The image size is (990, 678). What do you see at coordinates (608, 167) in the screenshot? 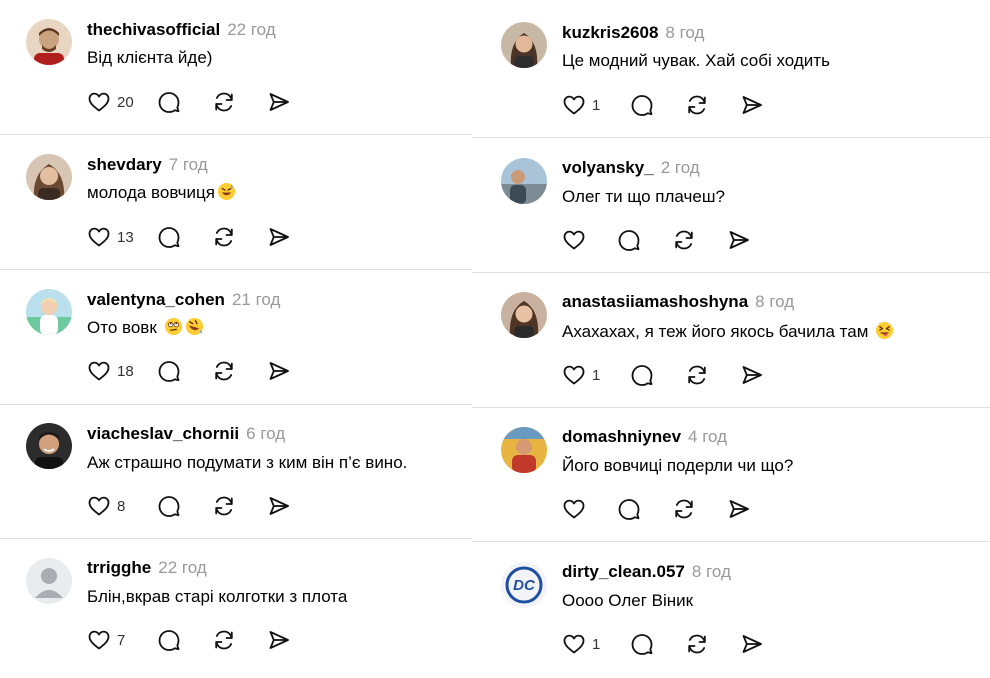
I see `username-link: volyansky_` at bounding box center [608, 167].